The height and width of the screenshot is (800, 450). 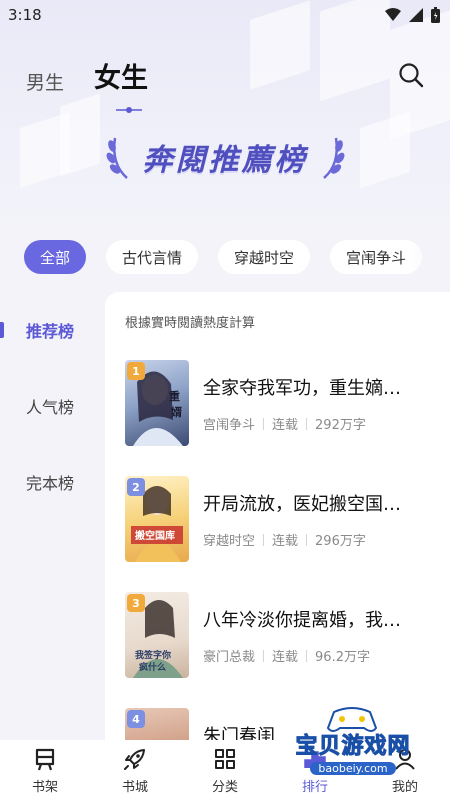 What do you see at coordinates (44, 787) in the screenshot?
I see `nav-bookshelf-label: 书架` at bounding box center [44, 787].